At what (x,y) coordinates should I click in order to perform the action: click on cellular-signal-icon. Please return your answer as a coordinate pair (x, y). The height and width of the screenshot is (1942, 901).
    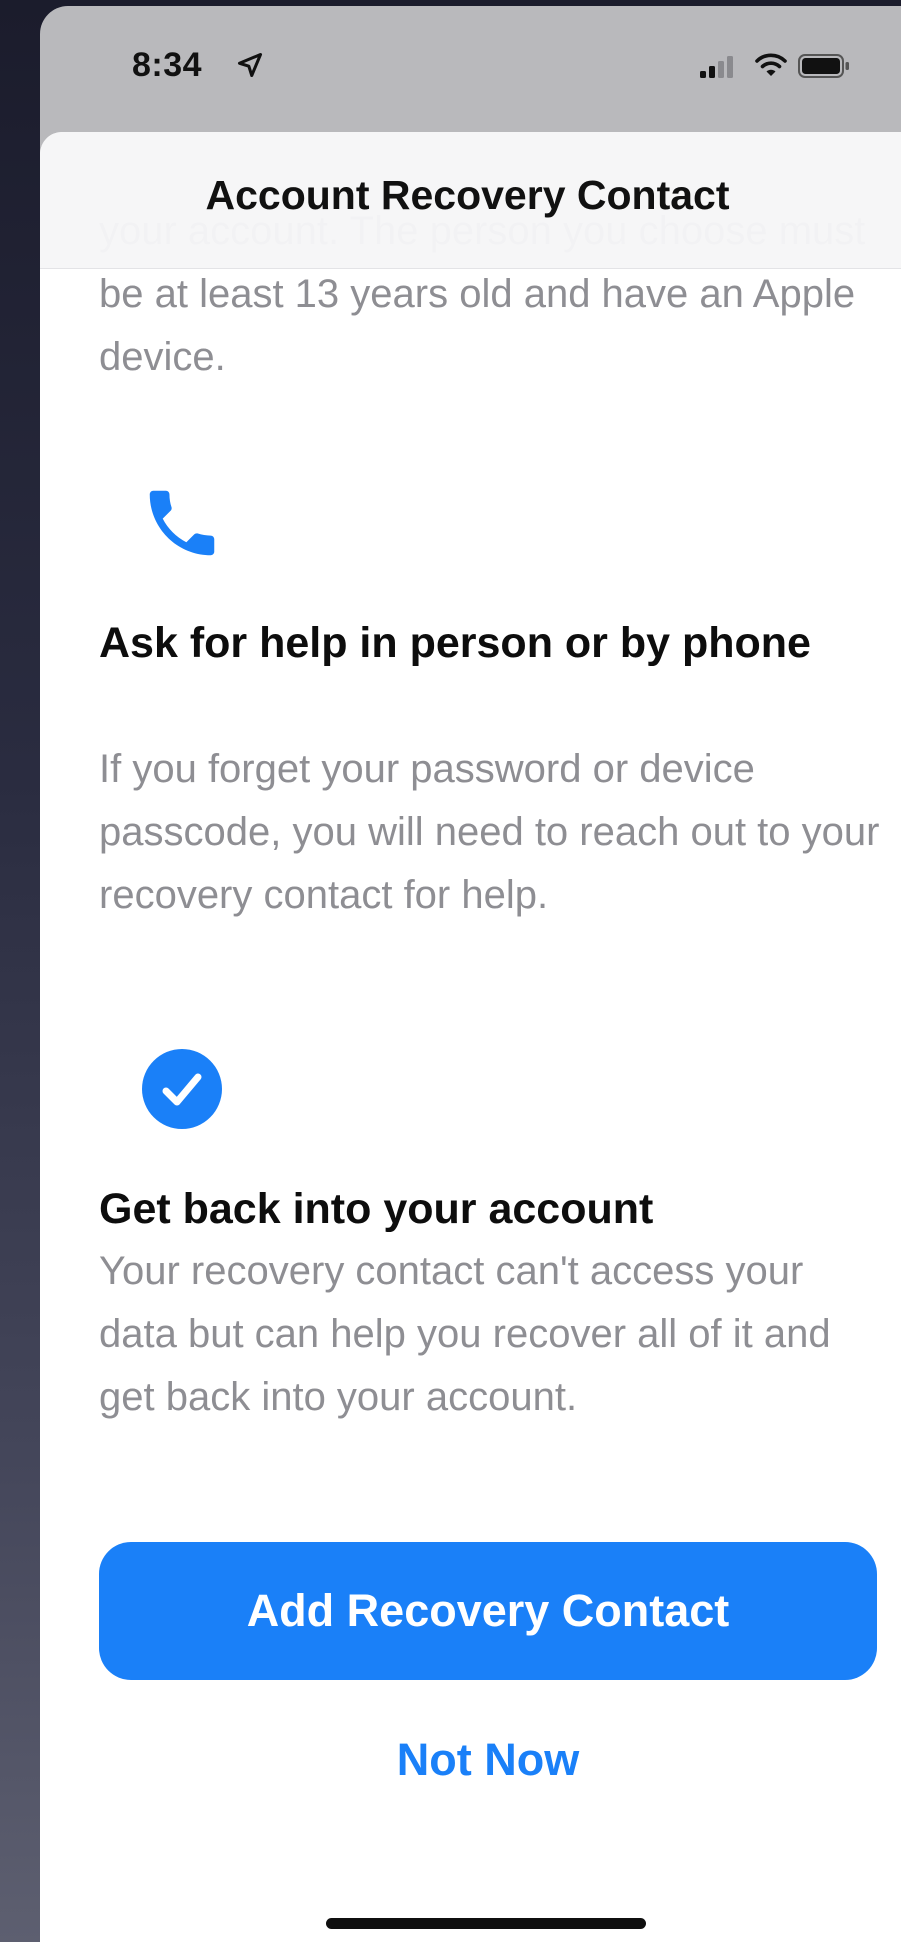
    Looking at the image, I should click on (716, 67).